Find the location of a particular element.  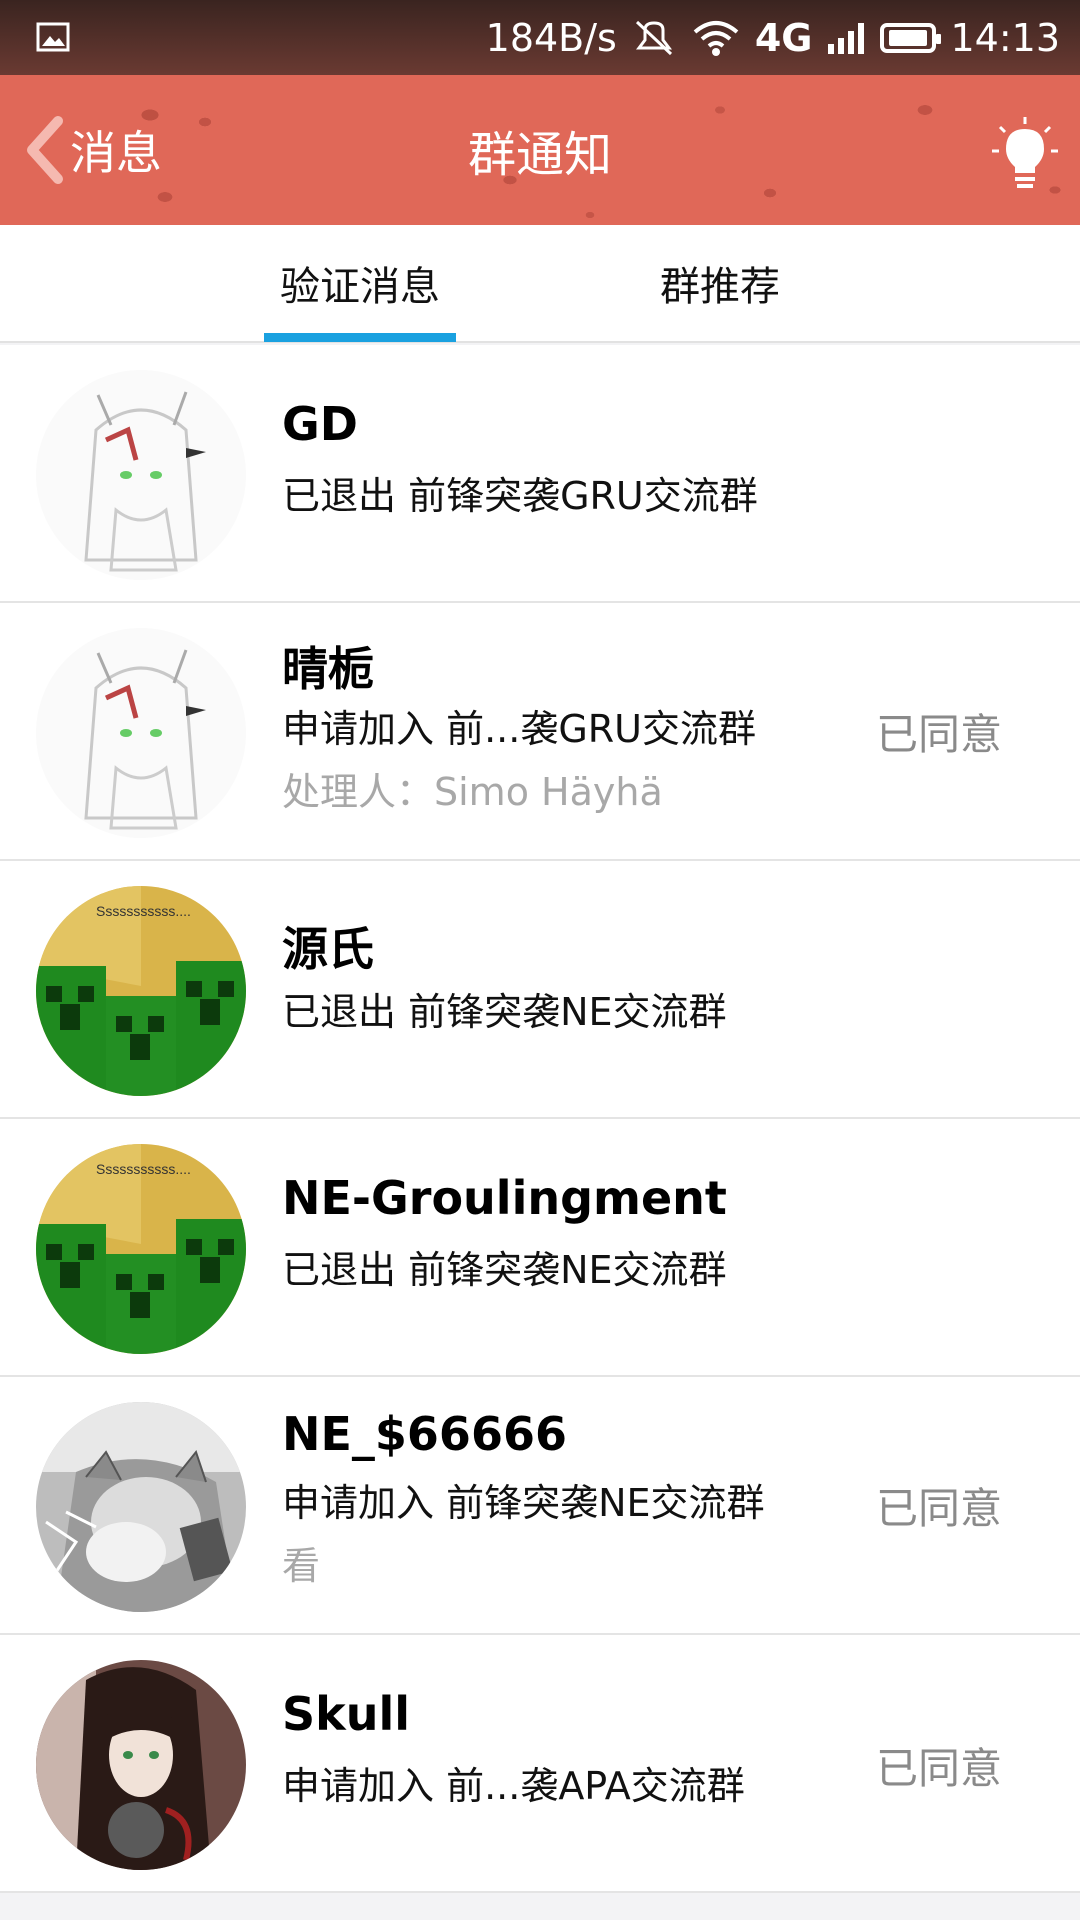

tab-verification: 验证消息 is located at coordinates (360, 283).